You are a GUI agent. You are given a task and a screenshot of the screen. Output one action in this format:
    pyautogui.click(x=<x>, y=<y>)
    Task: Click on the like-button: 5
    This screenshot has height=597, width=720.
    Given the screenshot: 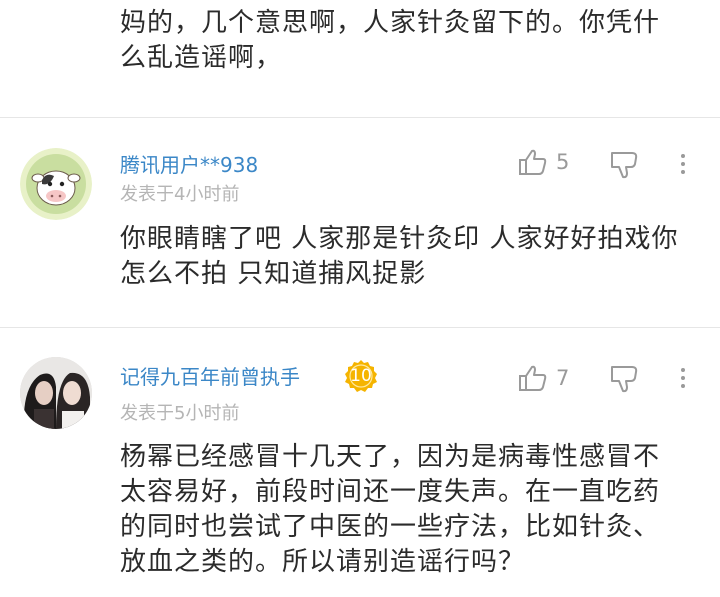 What is the action you would take?
    pyautogui.click(x=543, y=162)
    